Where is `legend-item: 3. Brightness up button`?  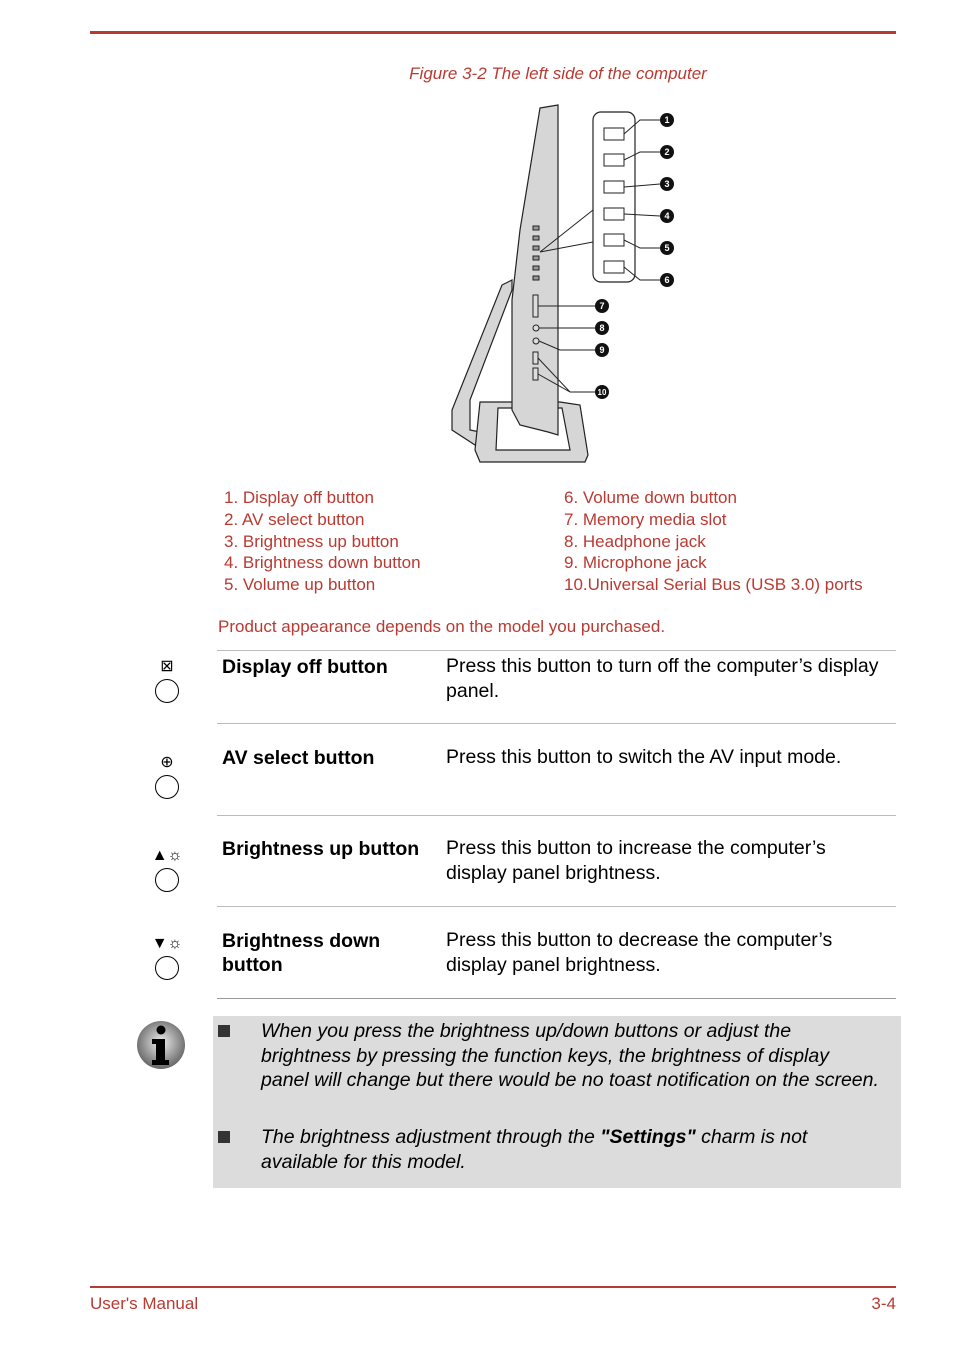
legend-item: 3. Brightness up button is located at coordinates (311, 541).